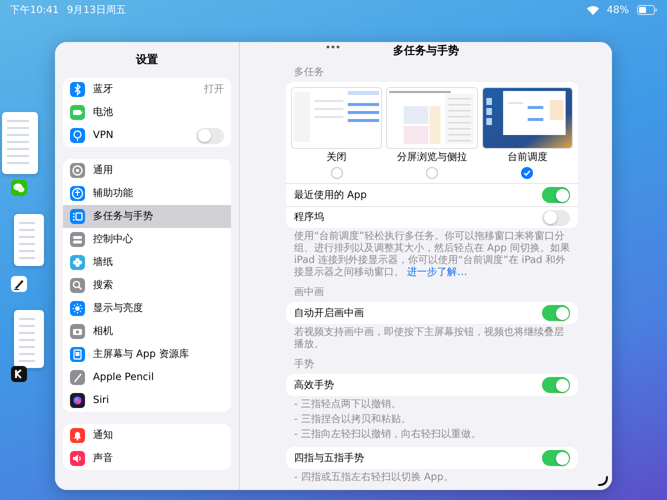 The image size is (667, 500). What do you see at coordinates (309, 293) in the screenshot?
I see `section-header: 画中画` at bounding box center [309, 293].